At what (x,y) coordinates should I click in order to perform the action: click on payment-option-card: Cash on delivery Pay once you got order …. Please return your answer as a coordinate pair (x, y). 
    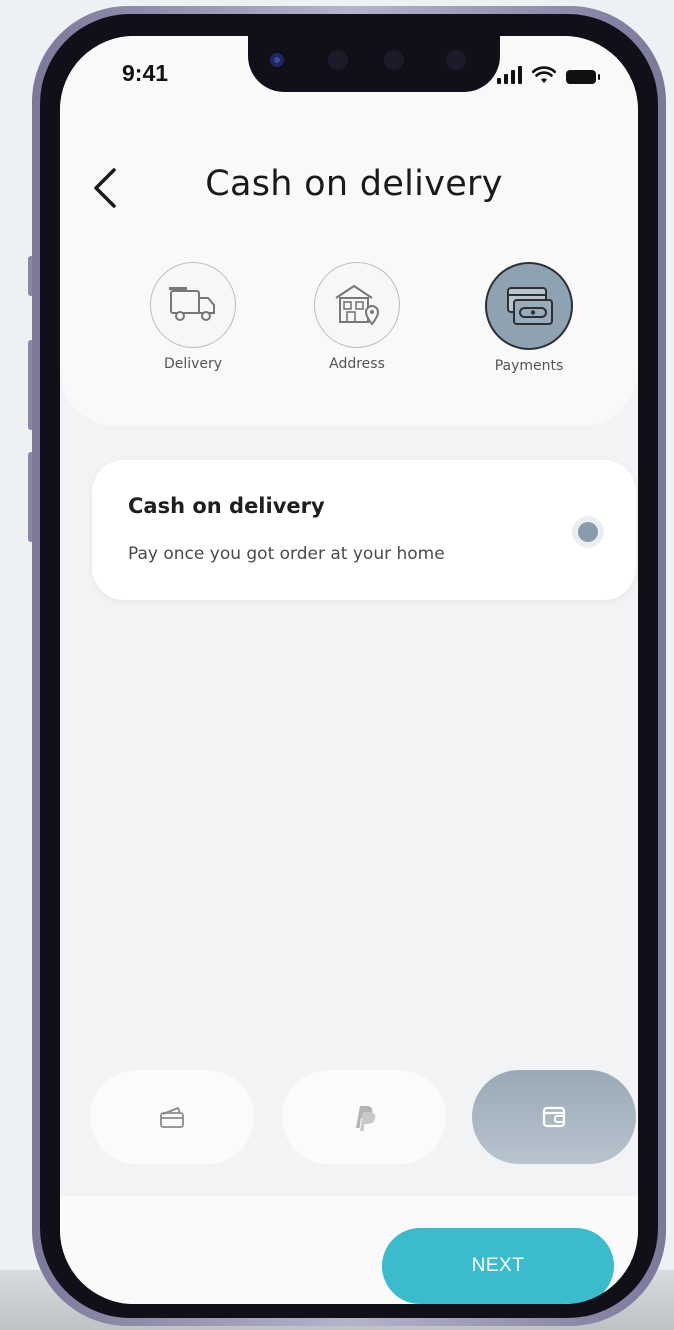
    Looking at the image, I should click on (364, 530).